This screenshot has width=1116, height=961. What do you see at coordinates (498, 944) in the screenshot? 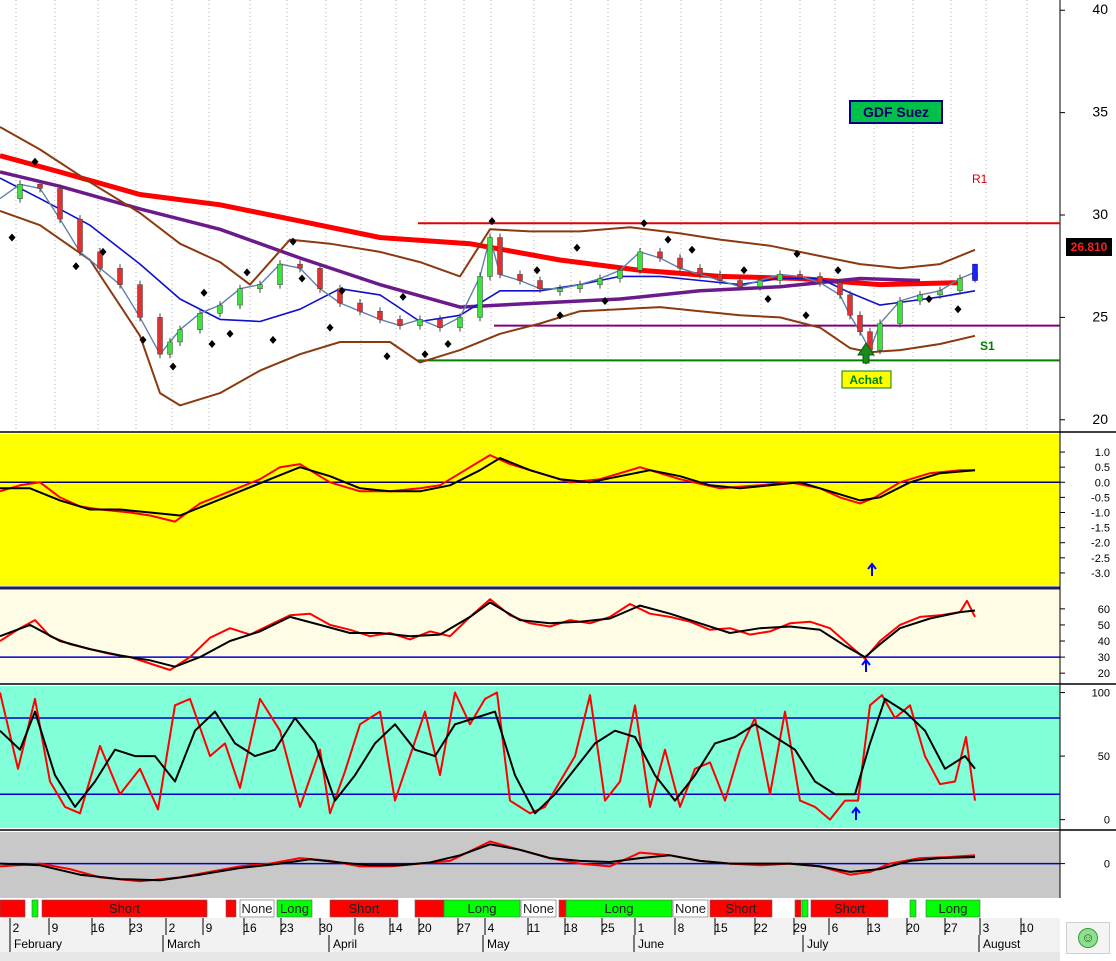
I see `month-label: May` at bounding box center [498, 944].